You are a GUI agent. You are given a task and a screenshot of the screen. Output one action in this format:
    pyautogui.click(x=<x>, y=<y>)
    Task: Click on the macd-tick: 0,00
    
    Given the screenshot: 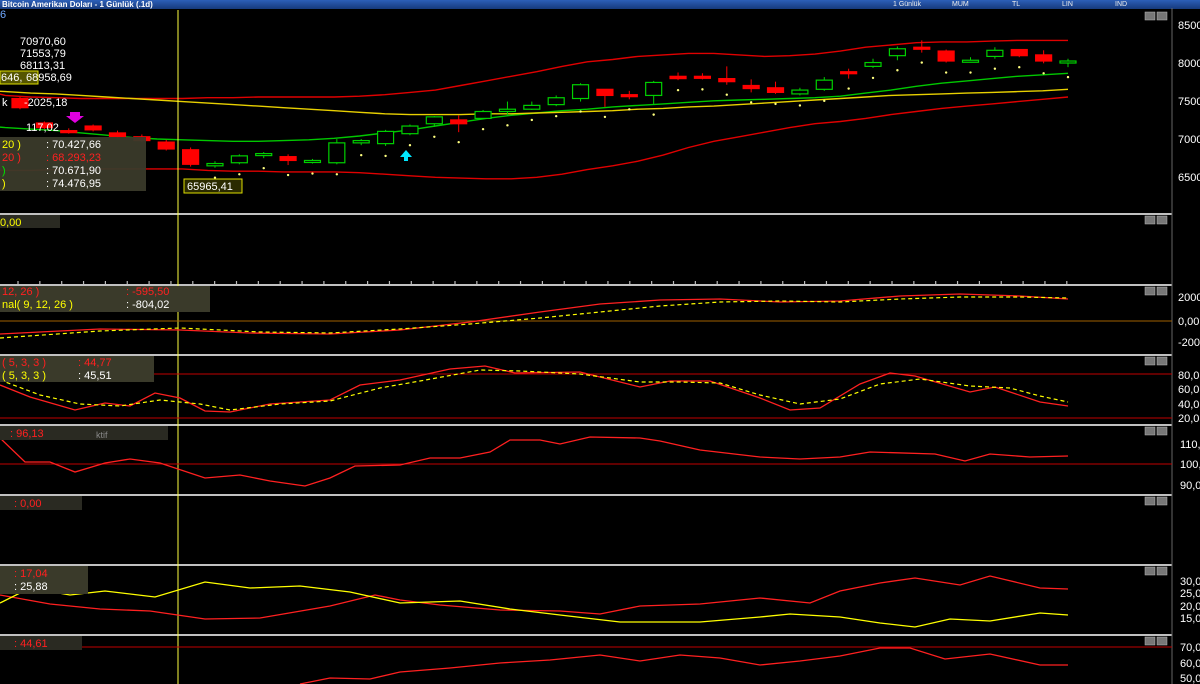 What is the action you would take?
    pyautogui.click(x=1188, y=322)
    